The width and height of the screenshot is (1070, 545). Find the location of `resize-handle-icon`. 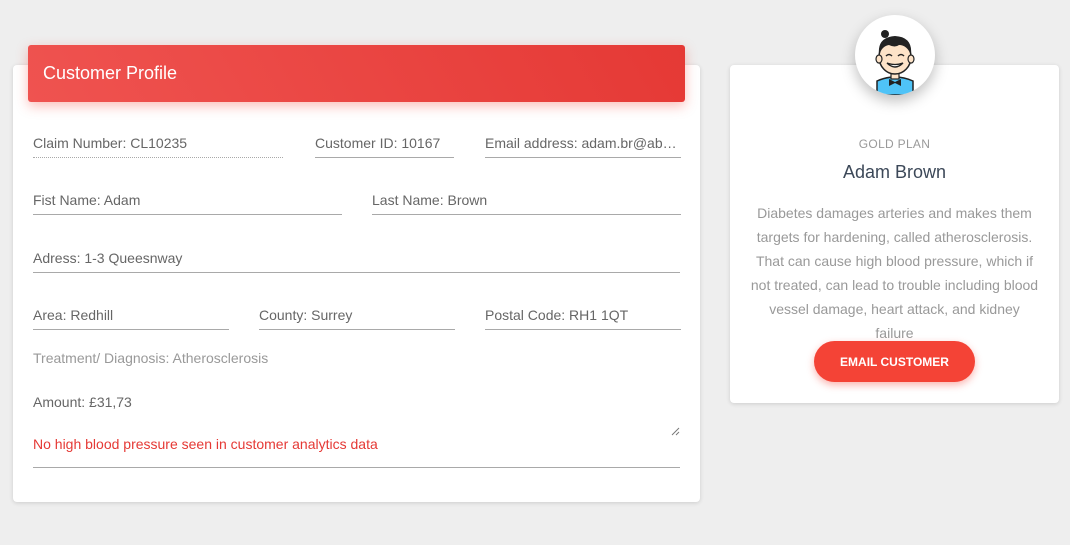

resize-handle-icon is located at coordinates (675, 431).